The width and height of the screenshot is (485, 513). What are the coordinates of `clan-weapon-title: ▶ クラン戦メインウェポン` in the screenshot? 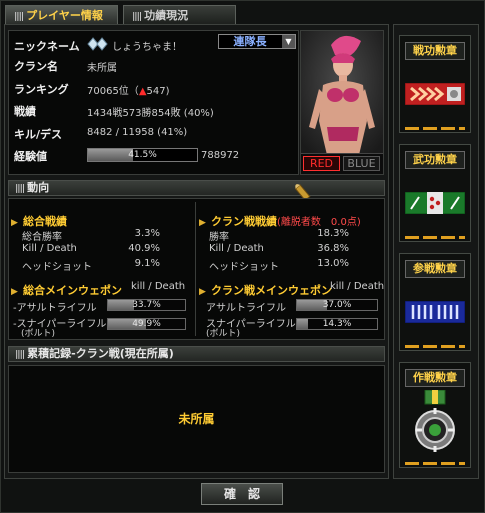 It's located at (265, 288).